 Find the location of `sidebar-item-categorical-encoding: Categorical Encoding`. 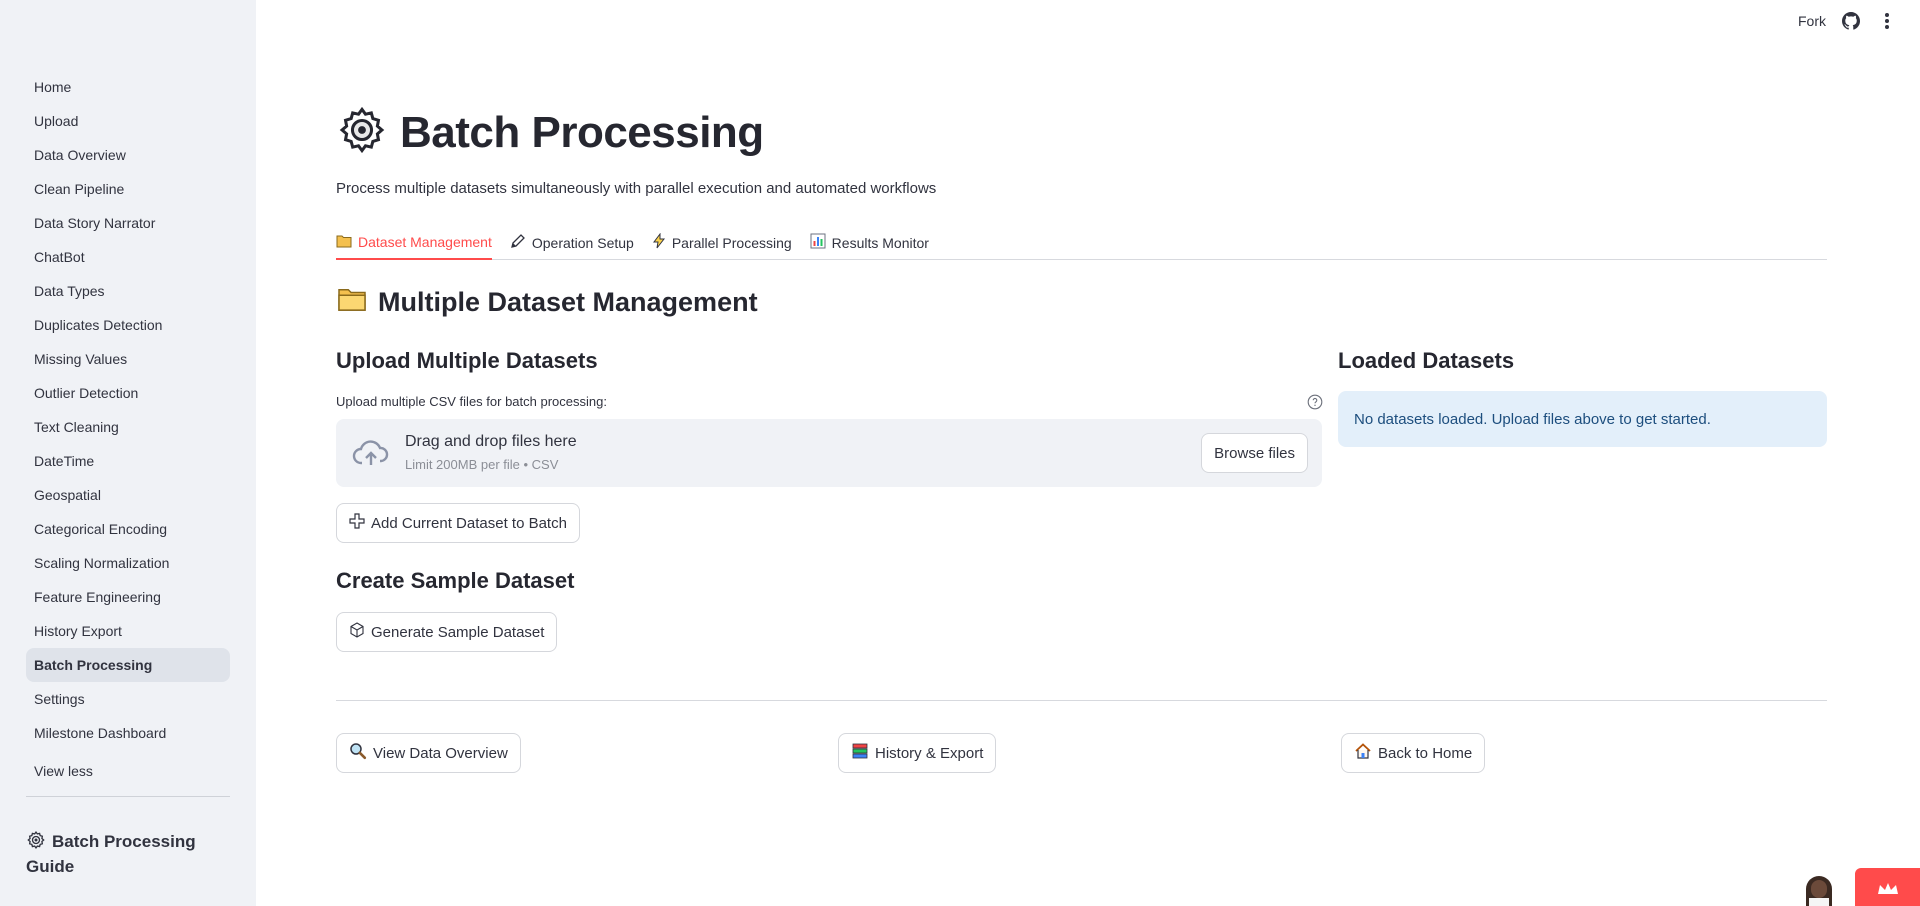

sidebar-item-categorical-encoding: Categorical Encoding is located at coordinates (128, 529).